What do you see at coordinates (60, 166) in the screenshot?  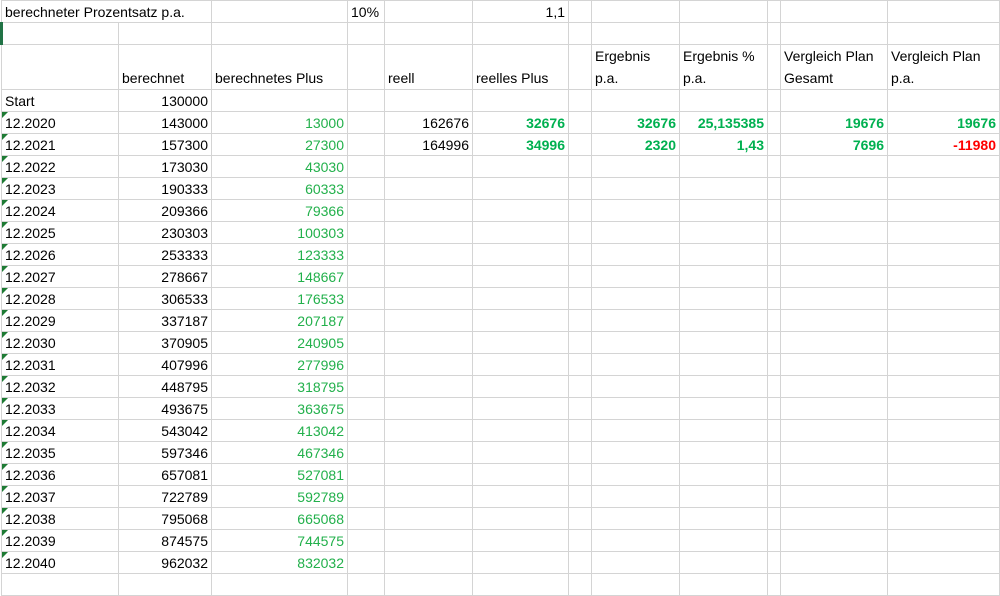 I see `date-cell: 12.2022` at bounding box center [60, 166].